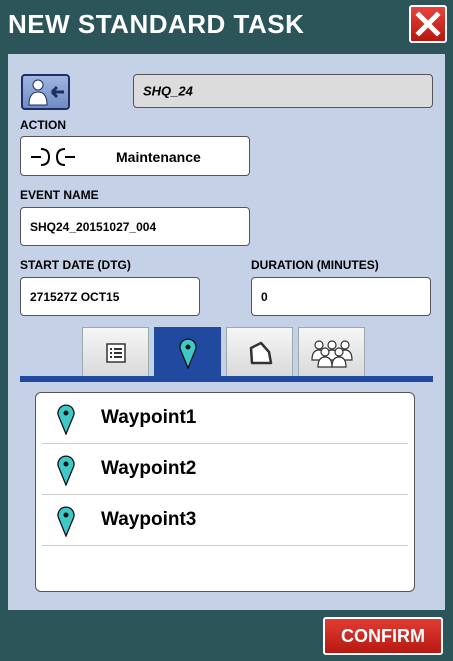 This screenshot has width=453, height=661. Describe the element at coordinates (43, 125) in the screenshot. I see `action-label: ACTION` at that location.